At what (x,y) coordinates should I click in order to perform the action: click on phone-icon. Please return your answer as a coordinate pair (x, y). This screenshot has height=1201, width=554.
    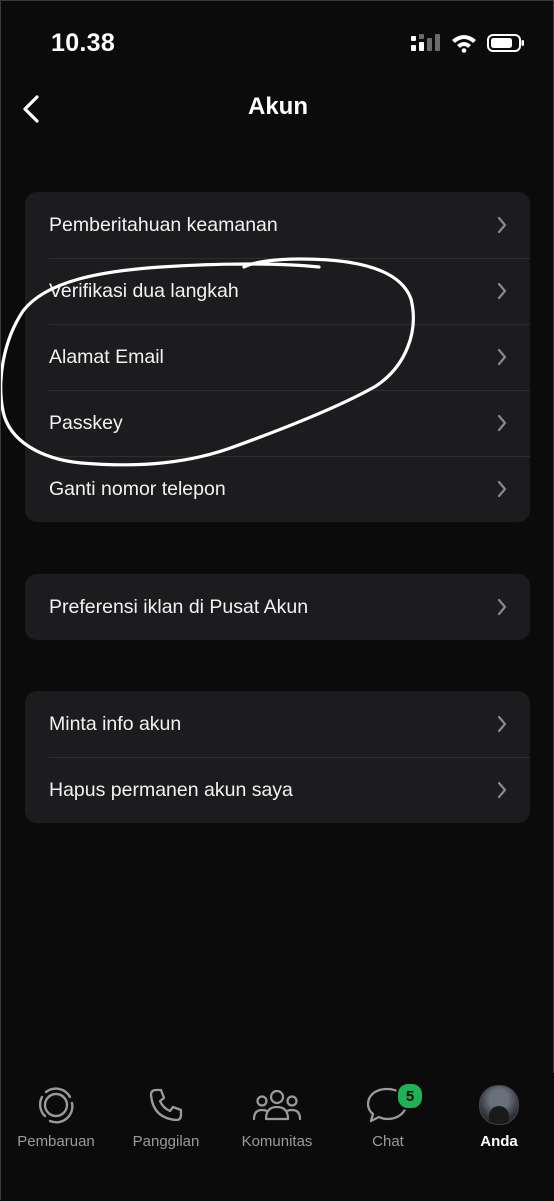
    Looking at the image, I should click on (166, 1105).